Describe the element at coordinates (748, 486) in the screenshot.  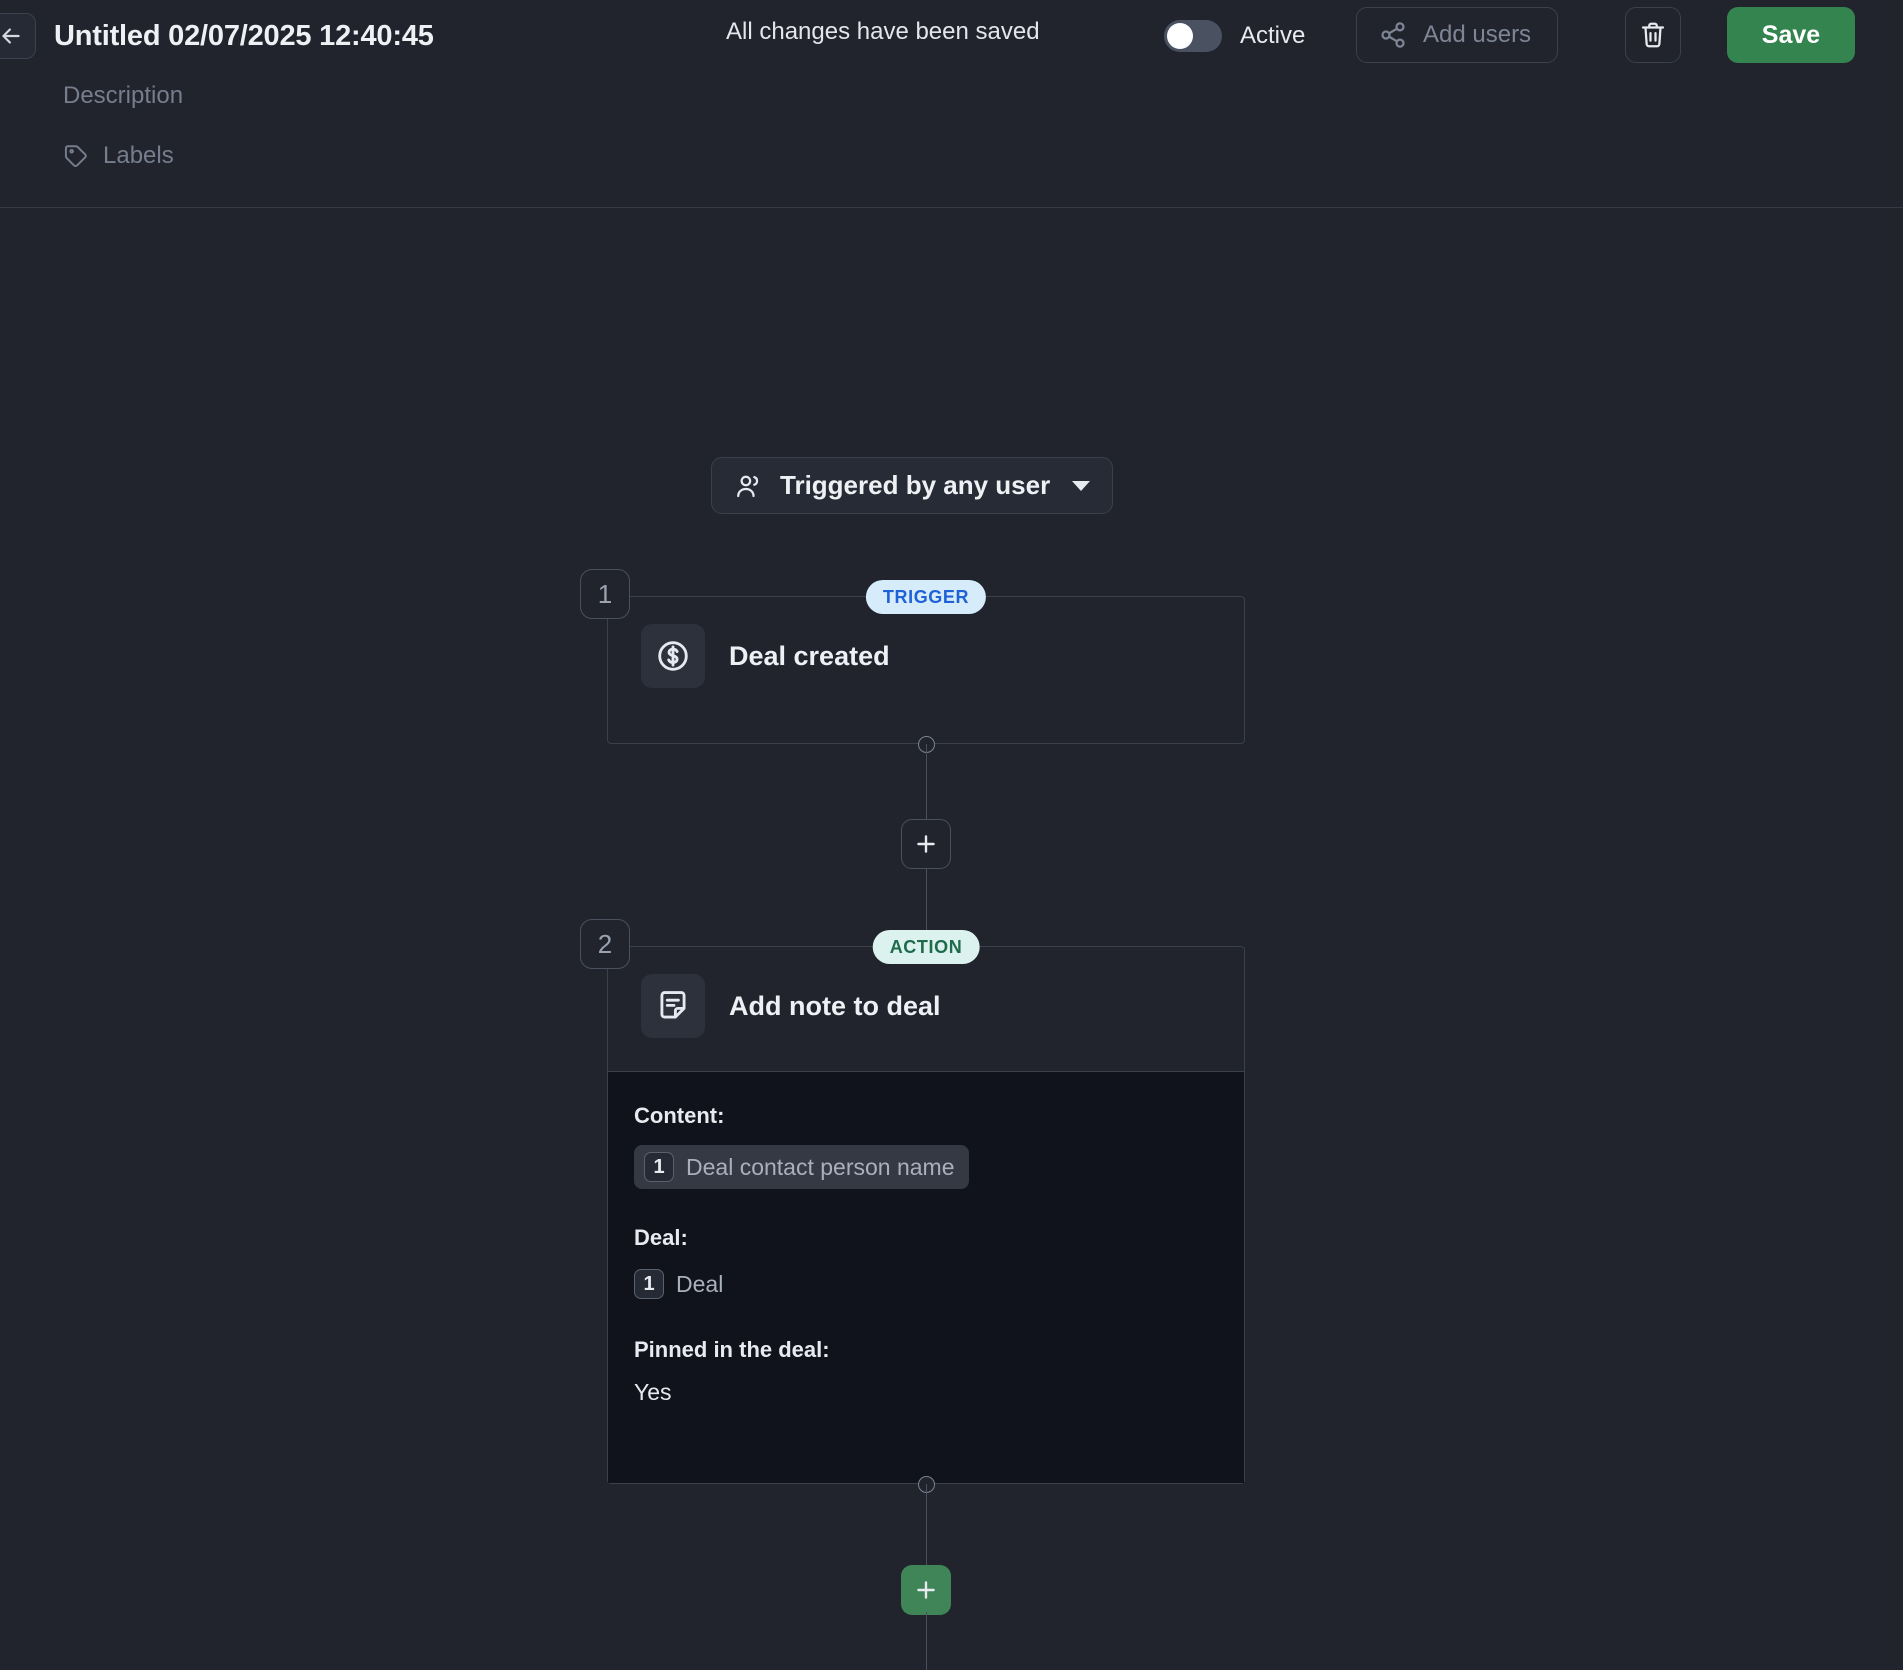
I see `users-icon` at that location.